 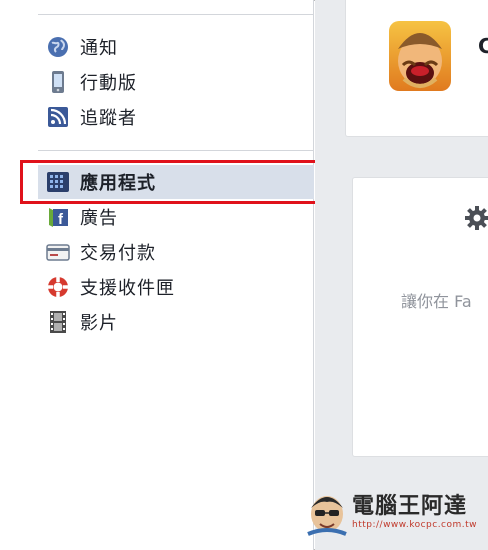 What do you see at coordinates (99, 218) in the screenshot?
I see `sidebar-item-label: 廣告` at bounding box center [99, 218].